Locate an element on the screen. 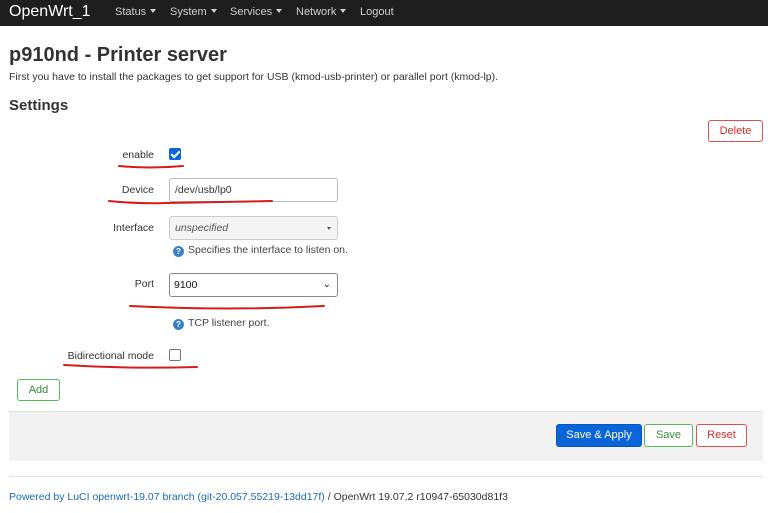  port-help: ? TCP listener port. is located at coordinates (221, 323).